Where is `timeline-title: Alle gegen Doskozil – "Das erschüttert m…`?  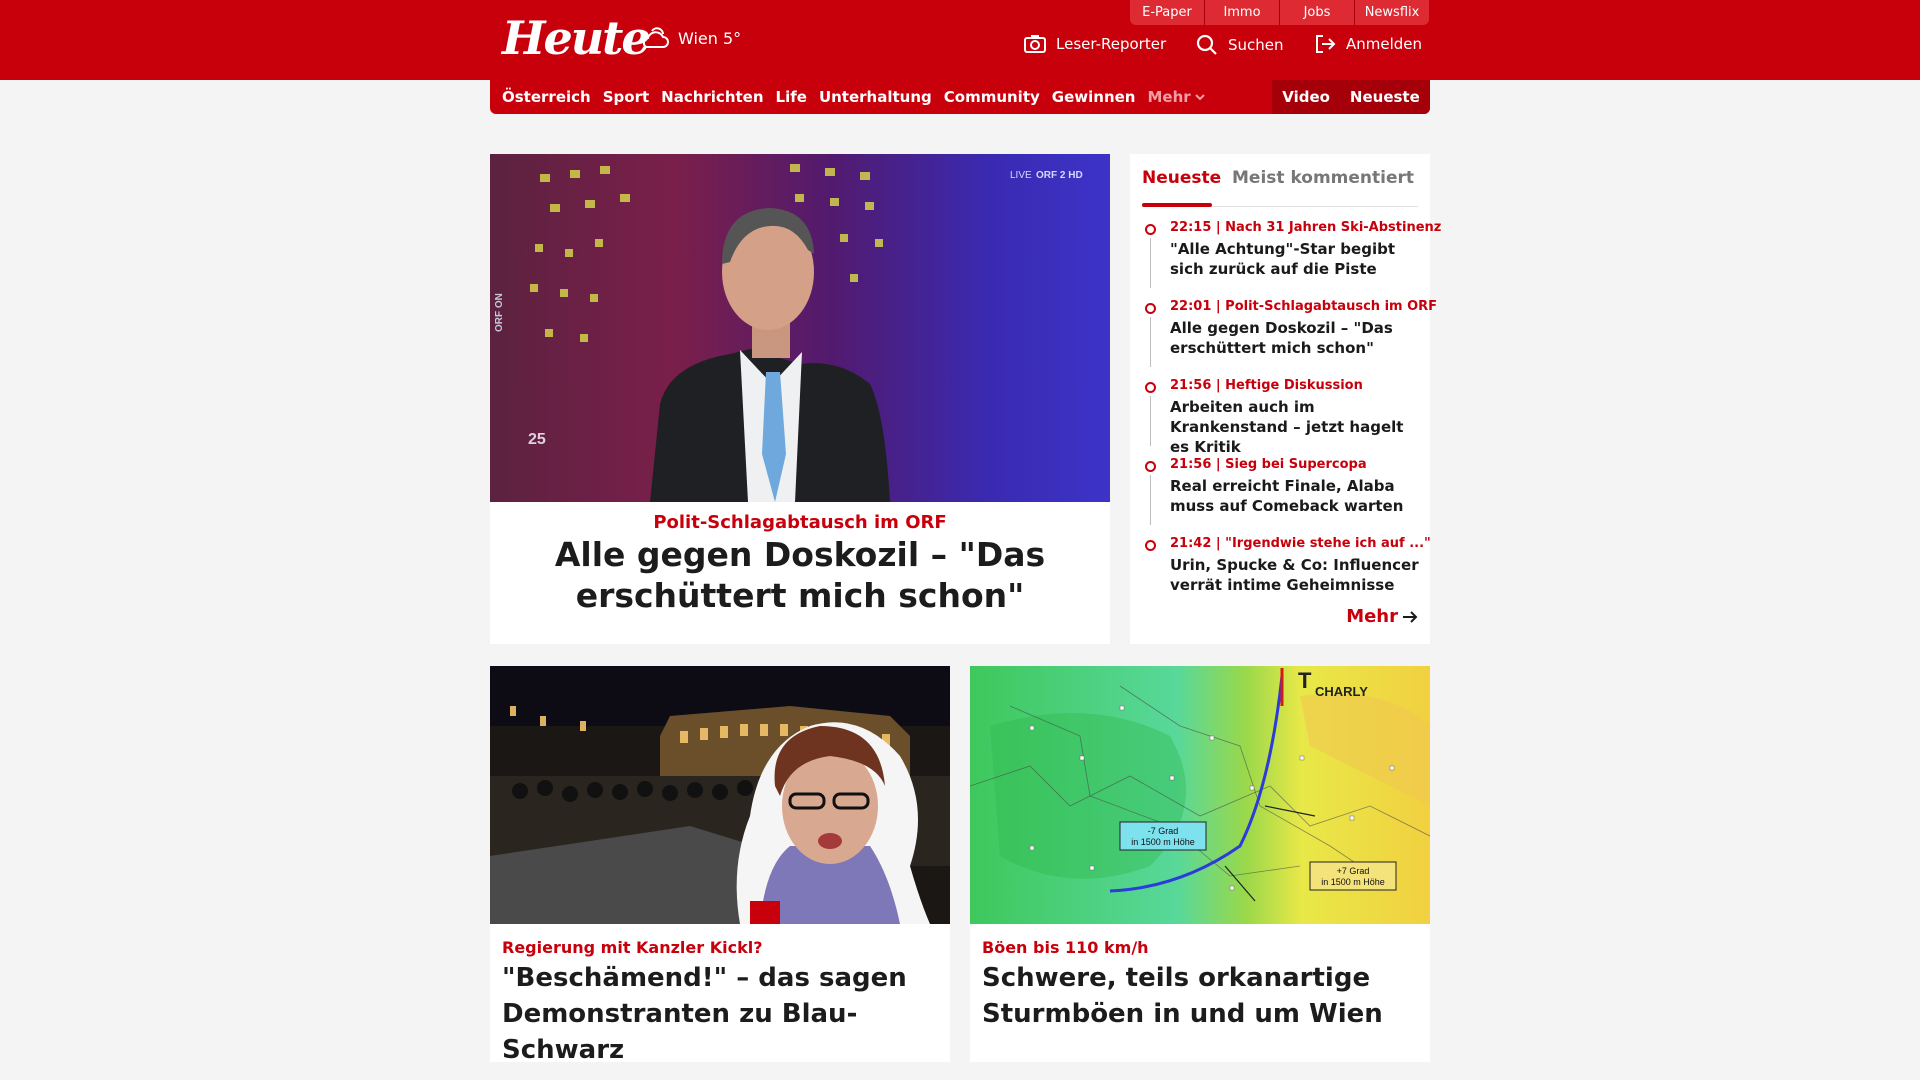 timeline-title: Alle gegen Doskozil – "Das erschüttert m… is located at coordinates (1296, 338).